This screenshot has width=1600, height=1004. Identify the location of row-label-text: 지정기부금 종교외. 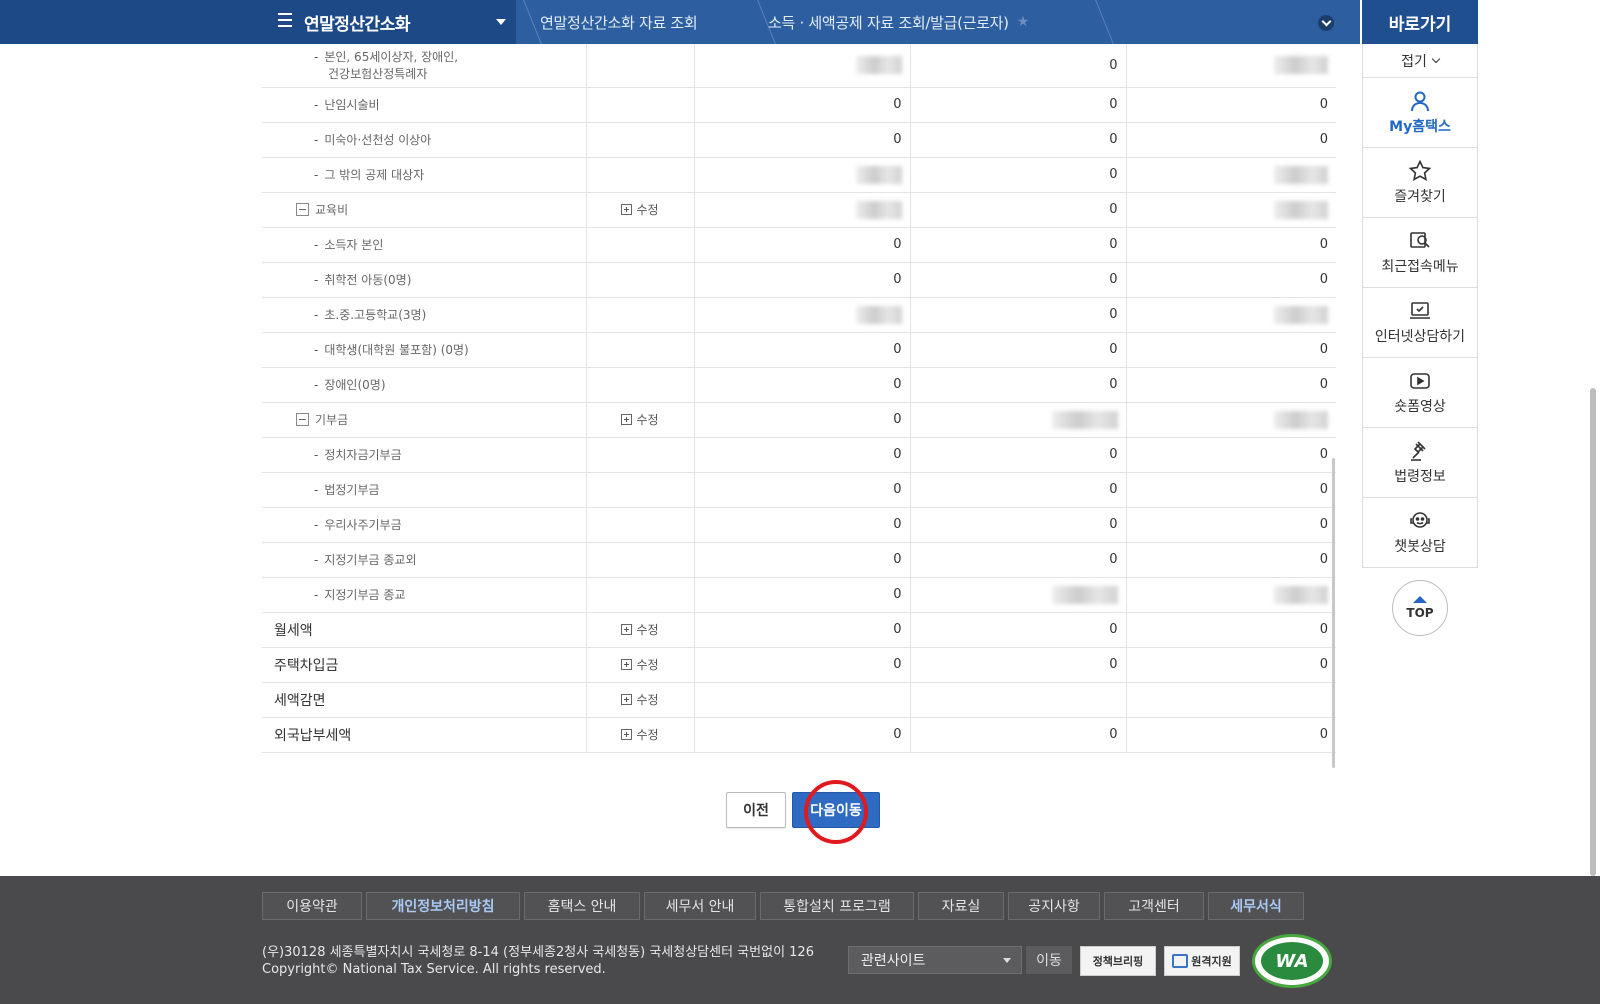
(370, 560).